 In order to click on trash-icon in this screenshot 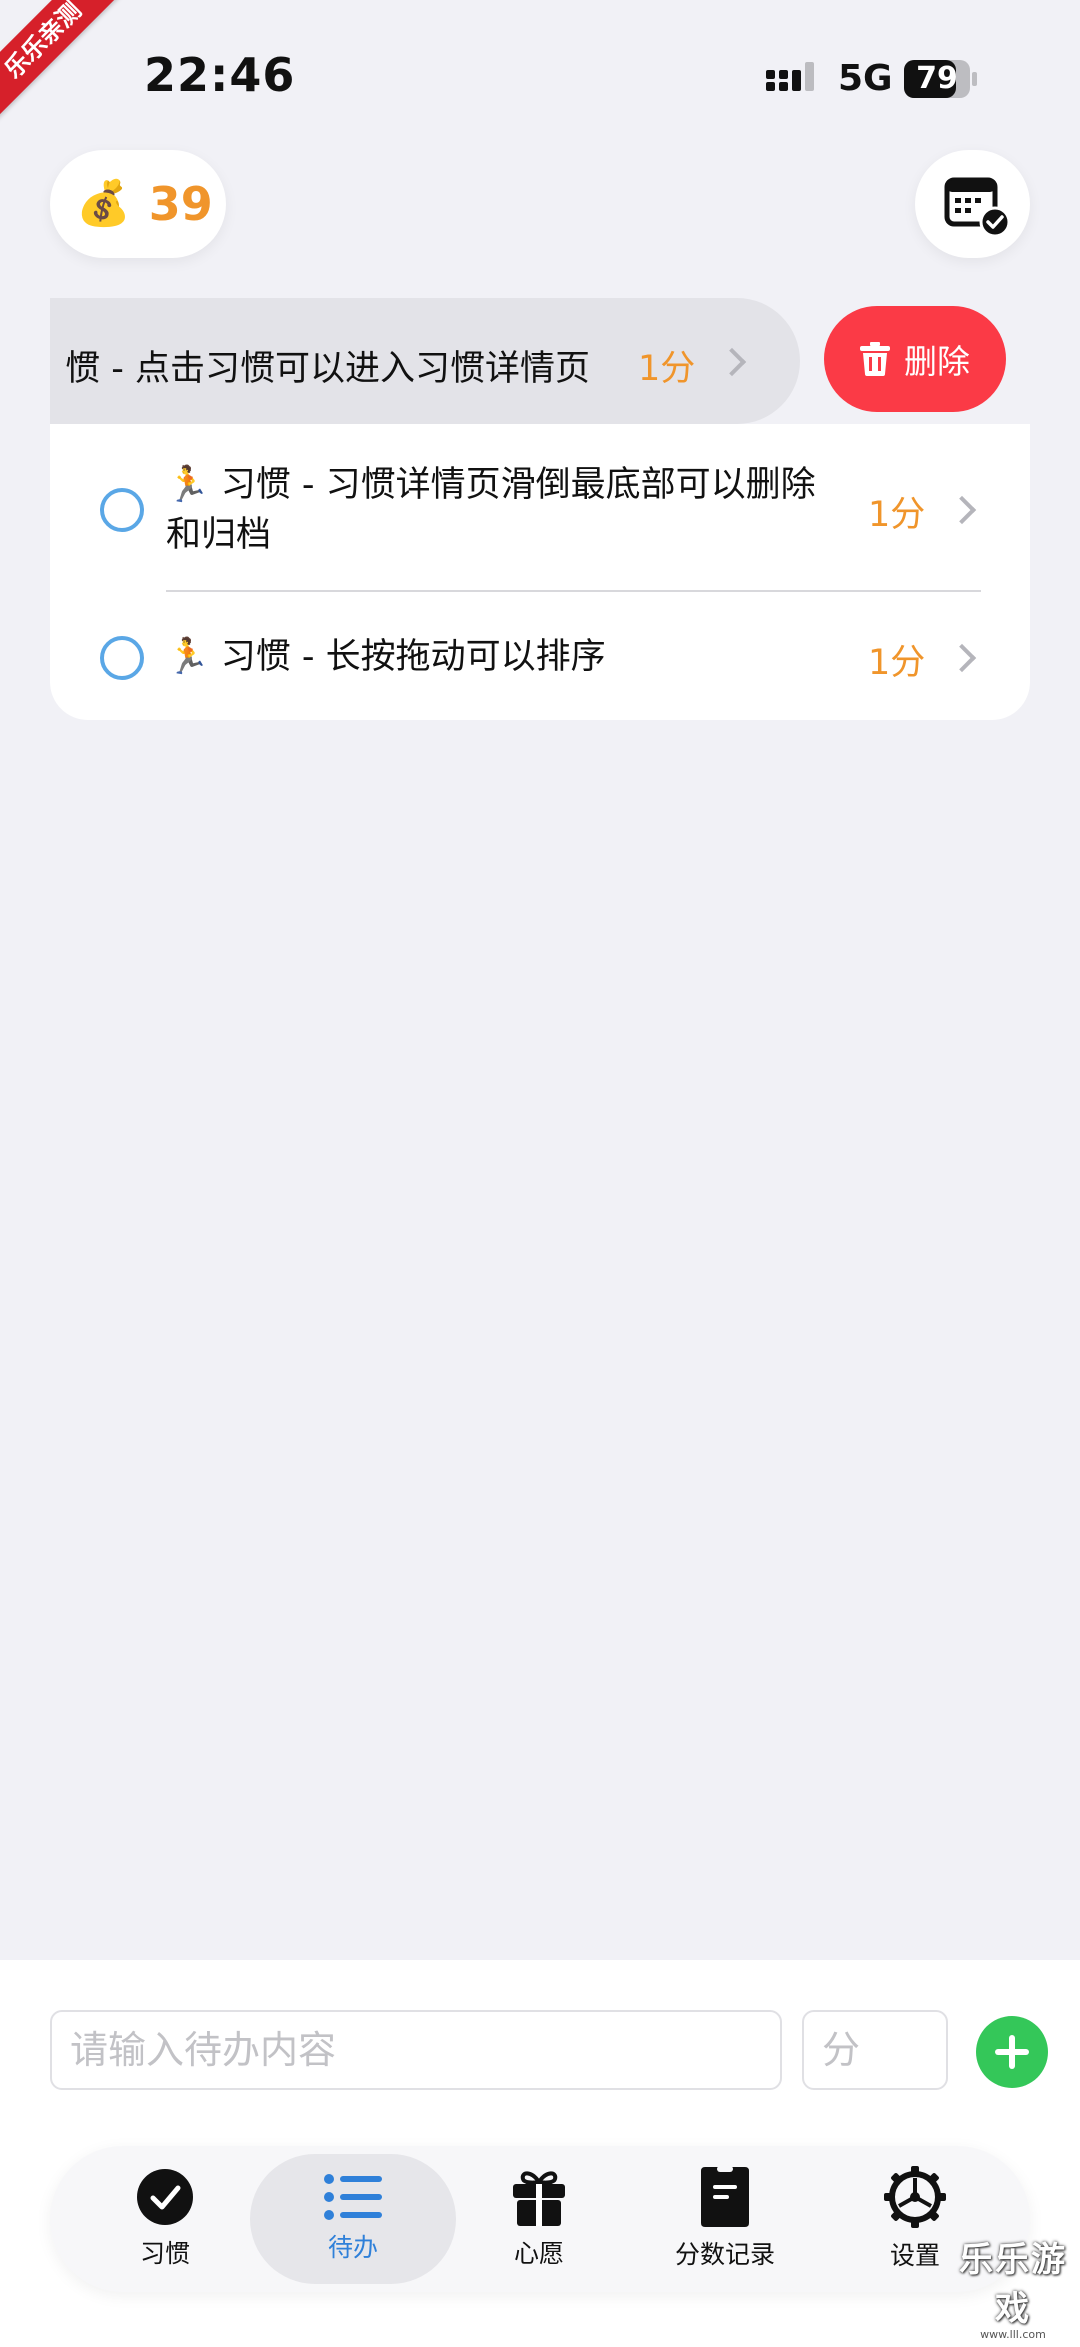, I will do `click(875, 359)`.